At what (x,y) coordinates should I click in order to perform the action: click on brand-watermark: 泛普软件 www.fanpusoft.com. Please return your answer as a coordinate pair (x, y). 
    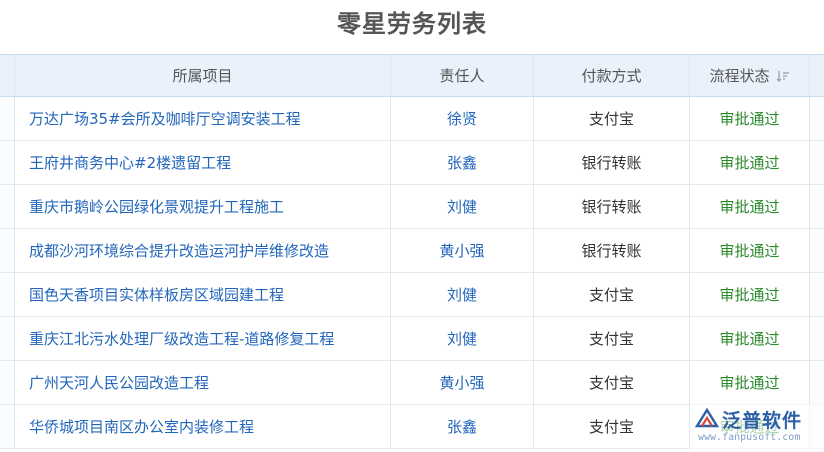
    Looking at the image, I should click on (757, 428).